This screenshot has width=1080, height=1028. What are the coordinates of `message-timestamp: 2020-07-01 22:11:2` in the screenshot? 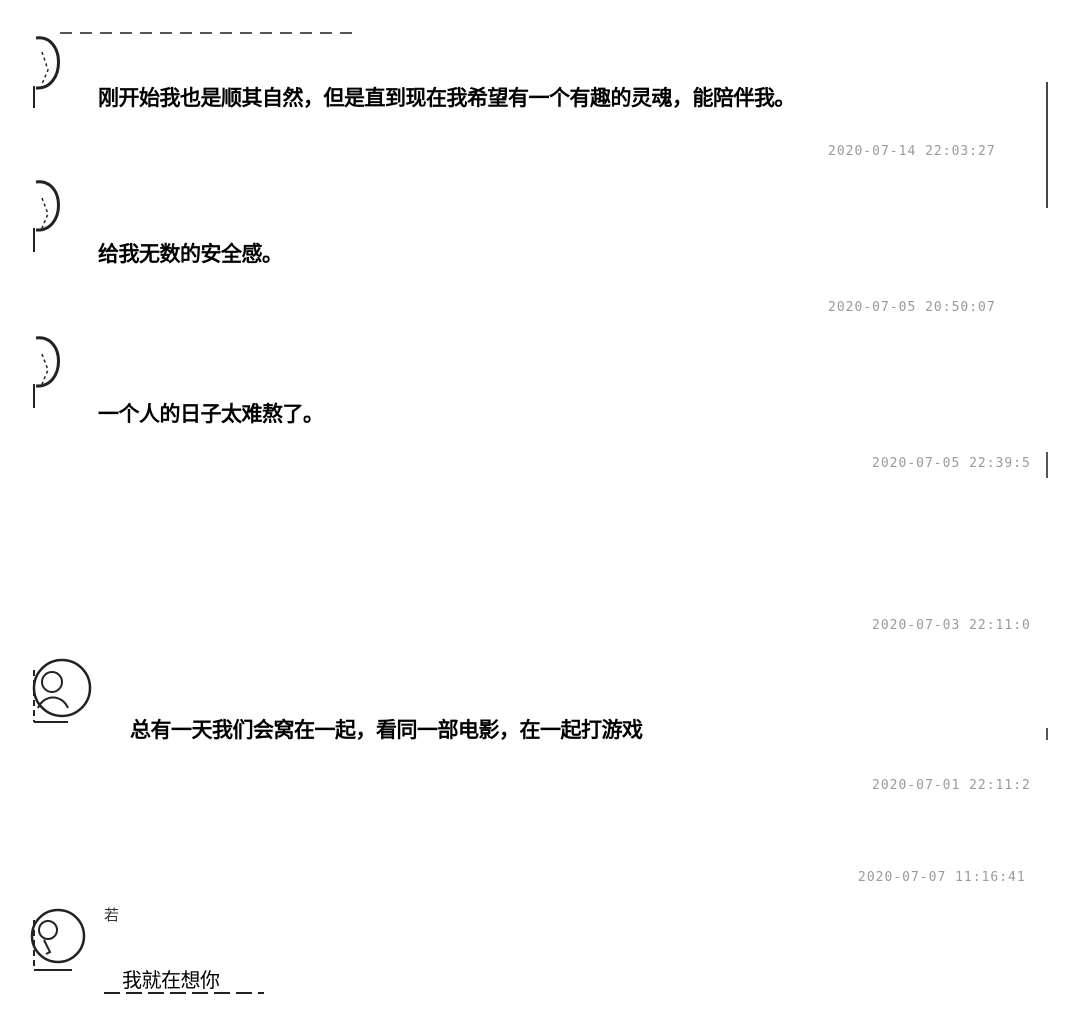 It's located at (951, 785).